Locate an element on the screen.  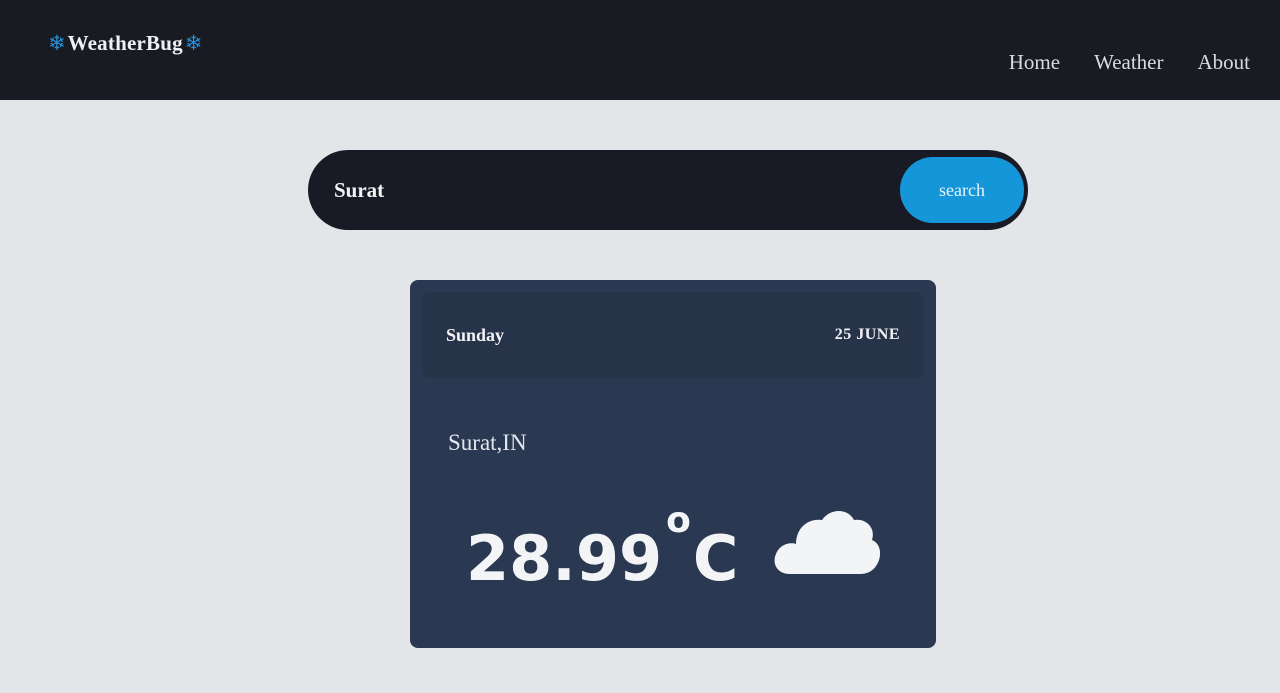
temperature-unit: o C is located at coordinates (702, 543).